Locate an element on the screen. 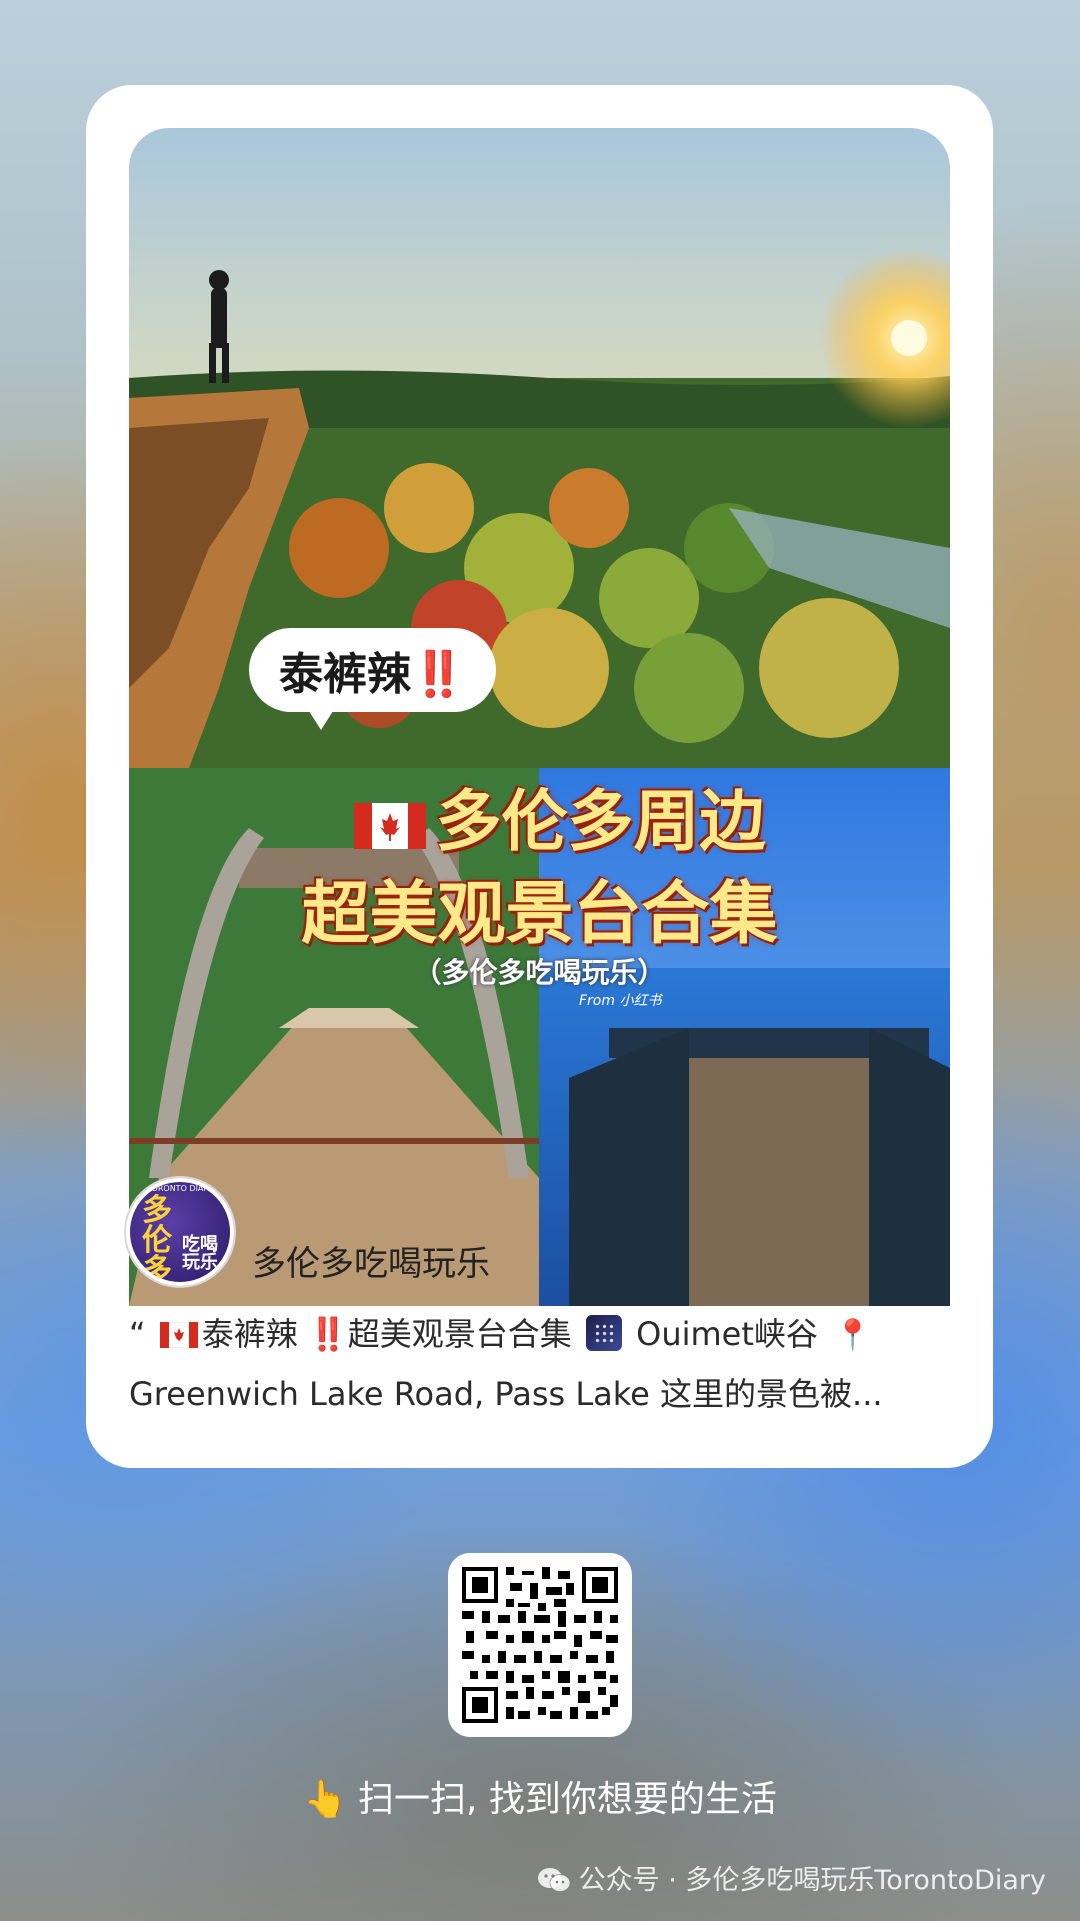 Image resolution: width=1080 pixels, height=1921 pixels. excerpt-part1: 泰裤辣 is located at coordinates (249, 1334).